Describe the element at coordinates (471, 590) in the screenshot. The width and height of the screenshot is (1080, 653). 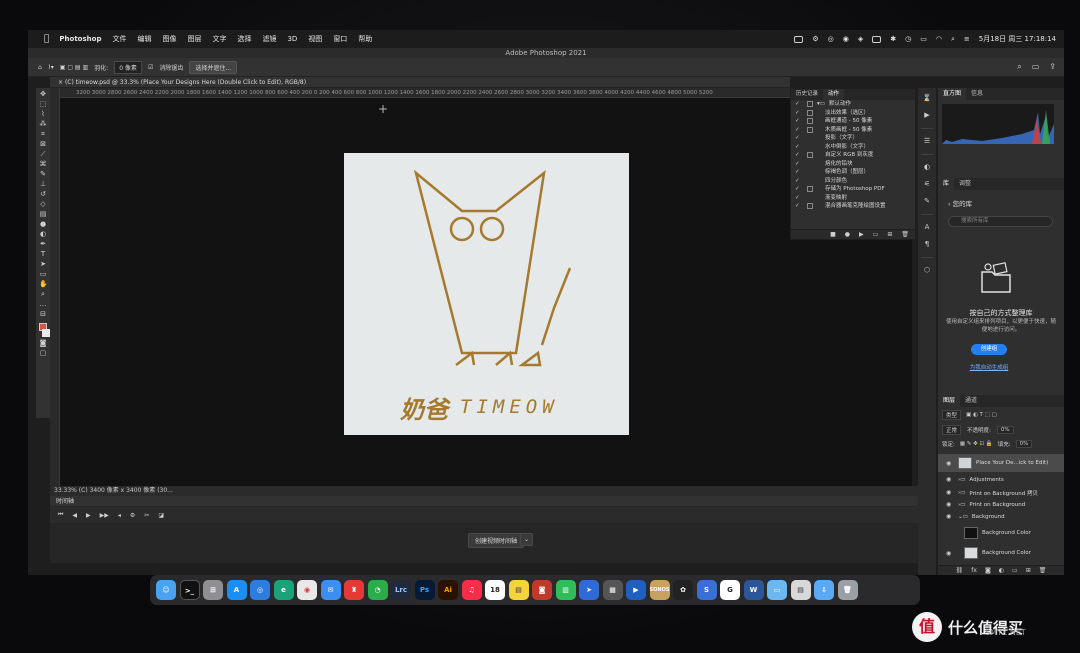
I see `music-icon: ♫` at that location.